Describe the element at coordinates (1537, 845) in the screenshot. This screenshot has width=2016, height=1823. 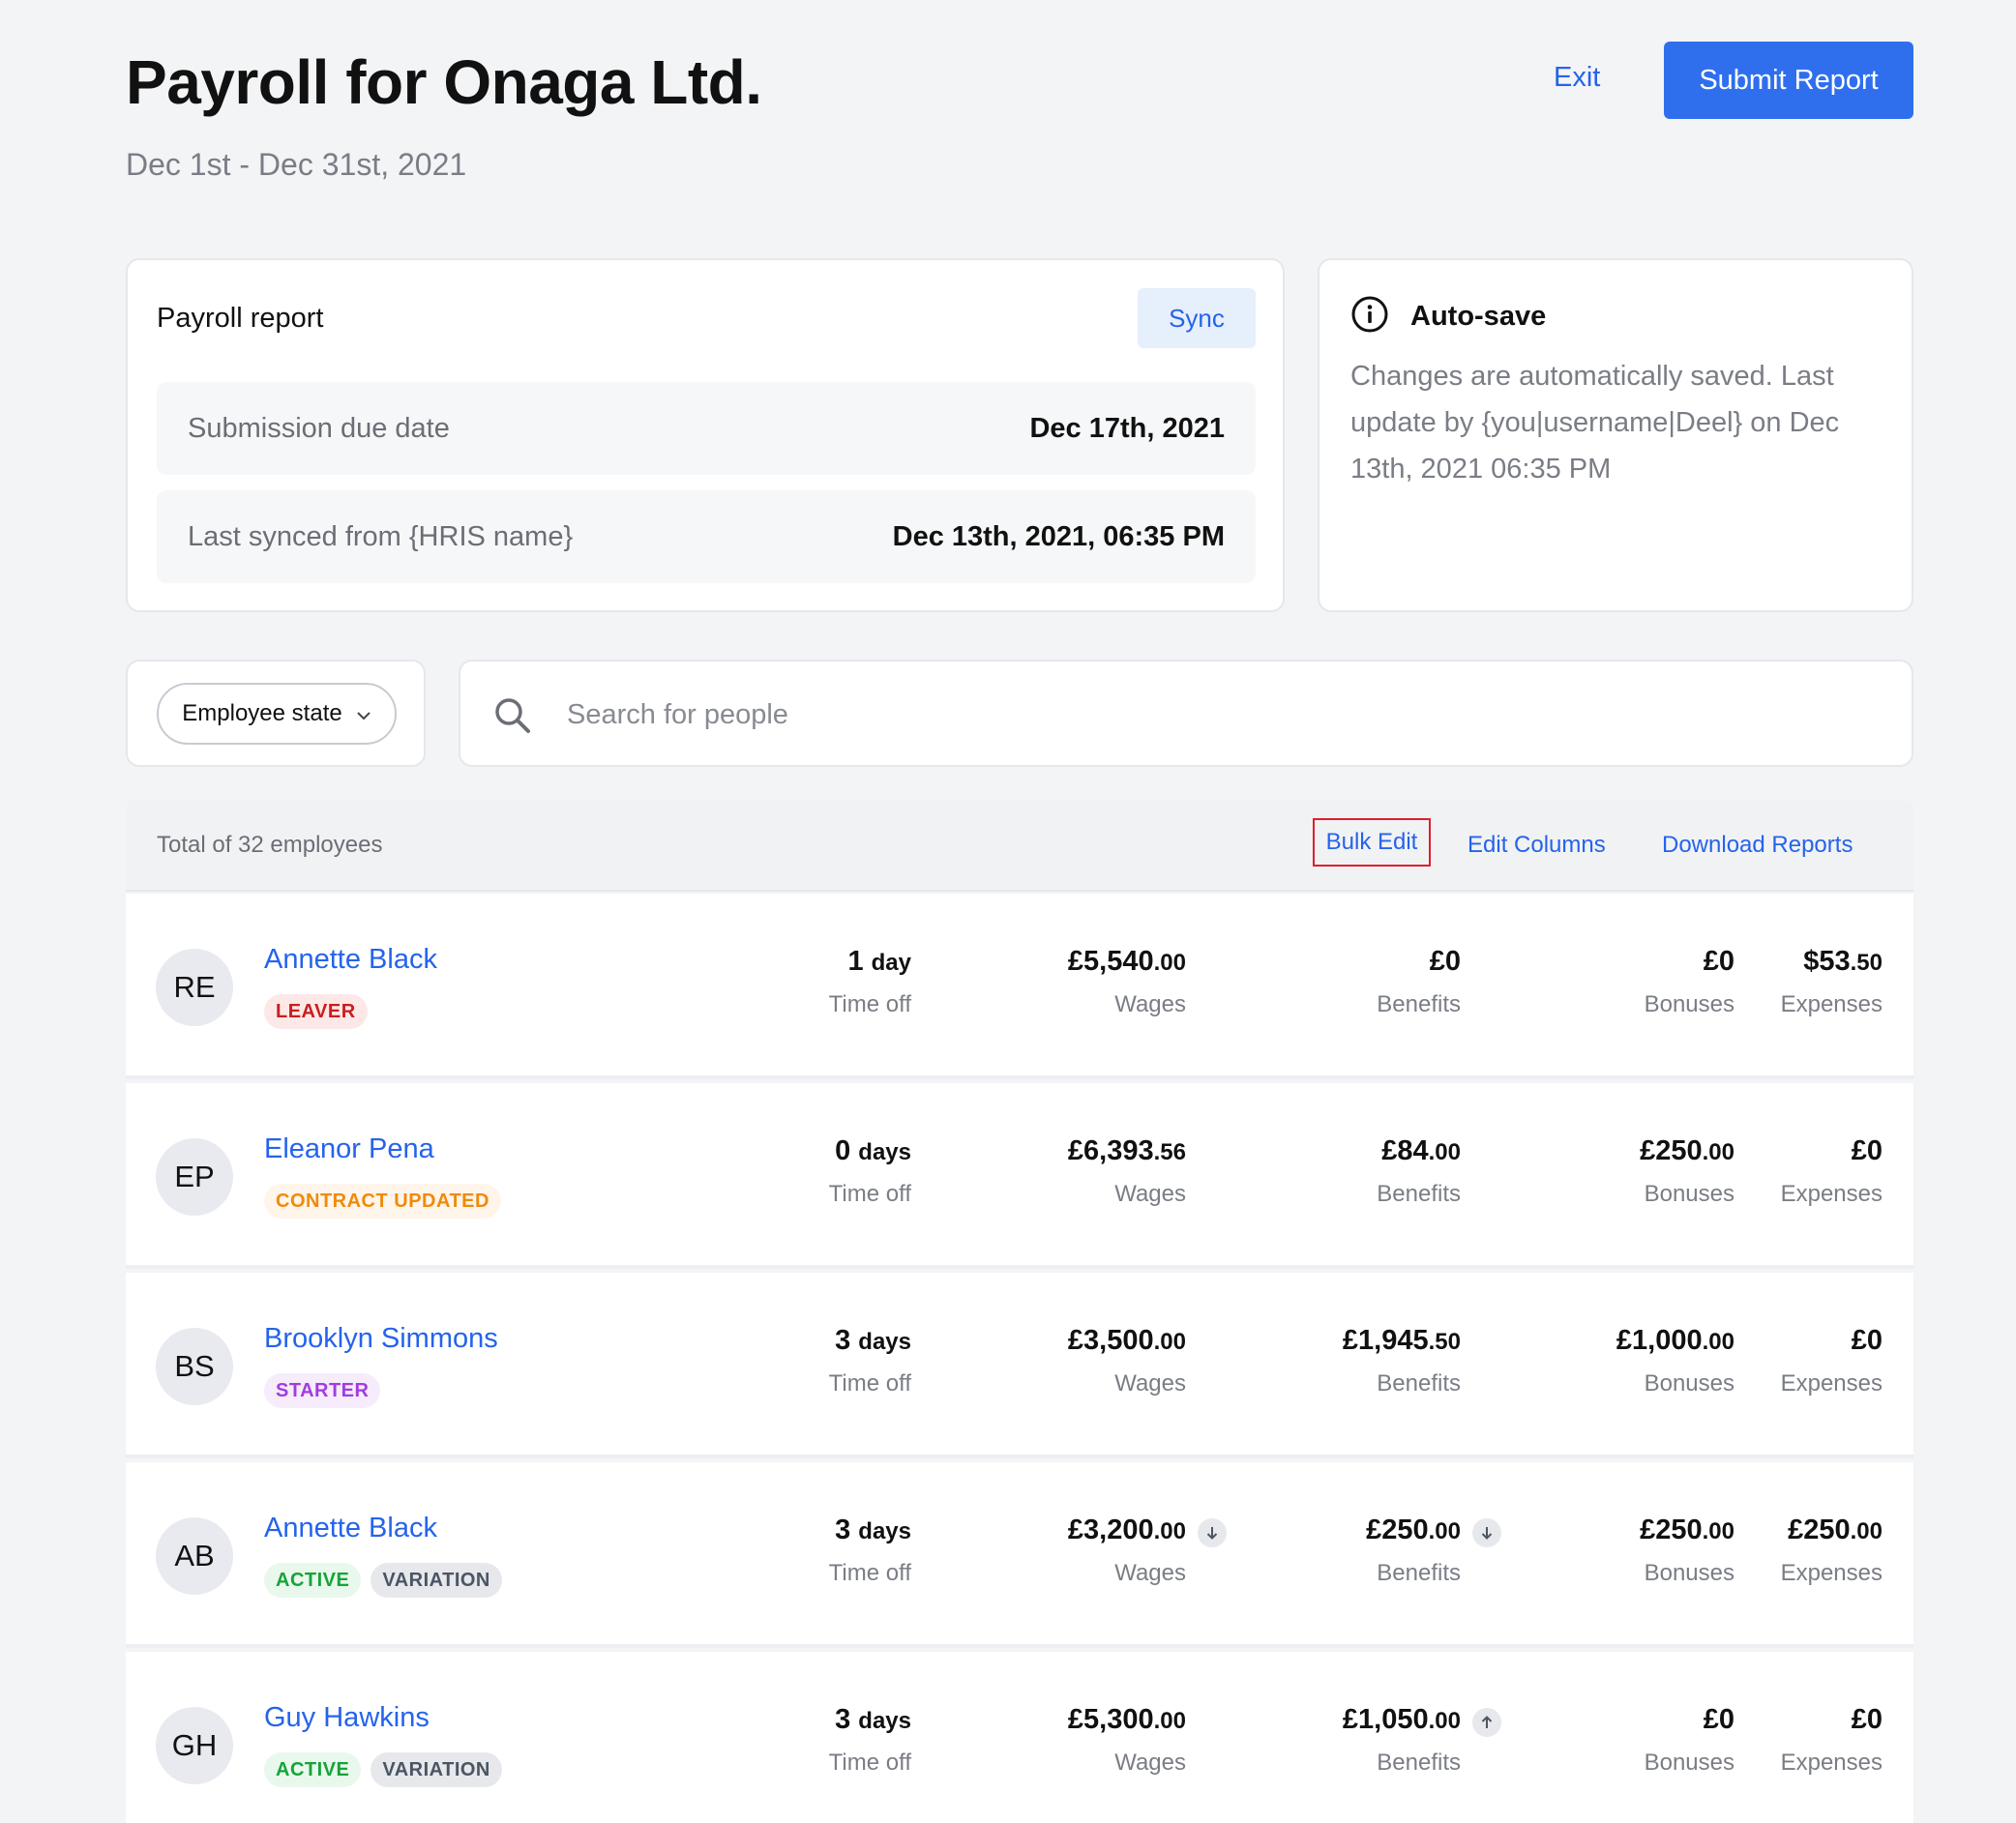
I see `edit-columns-button: Edit Columns` at that location.